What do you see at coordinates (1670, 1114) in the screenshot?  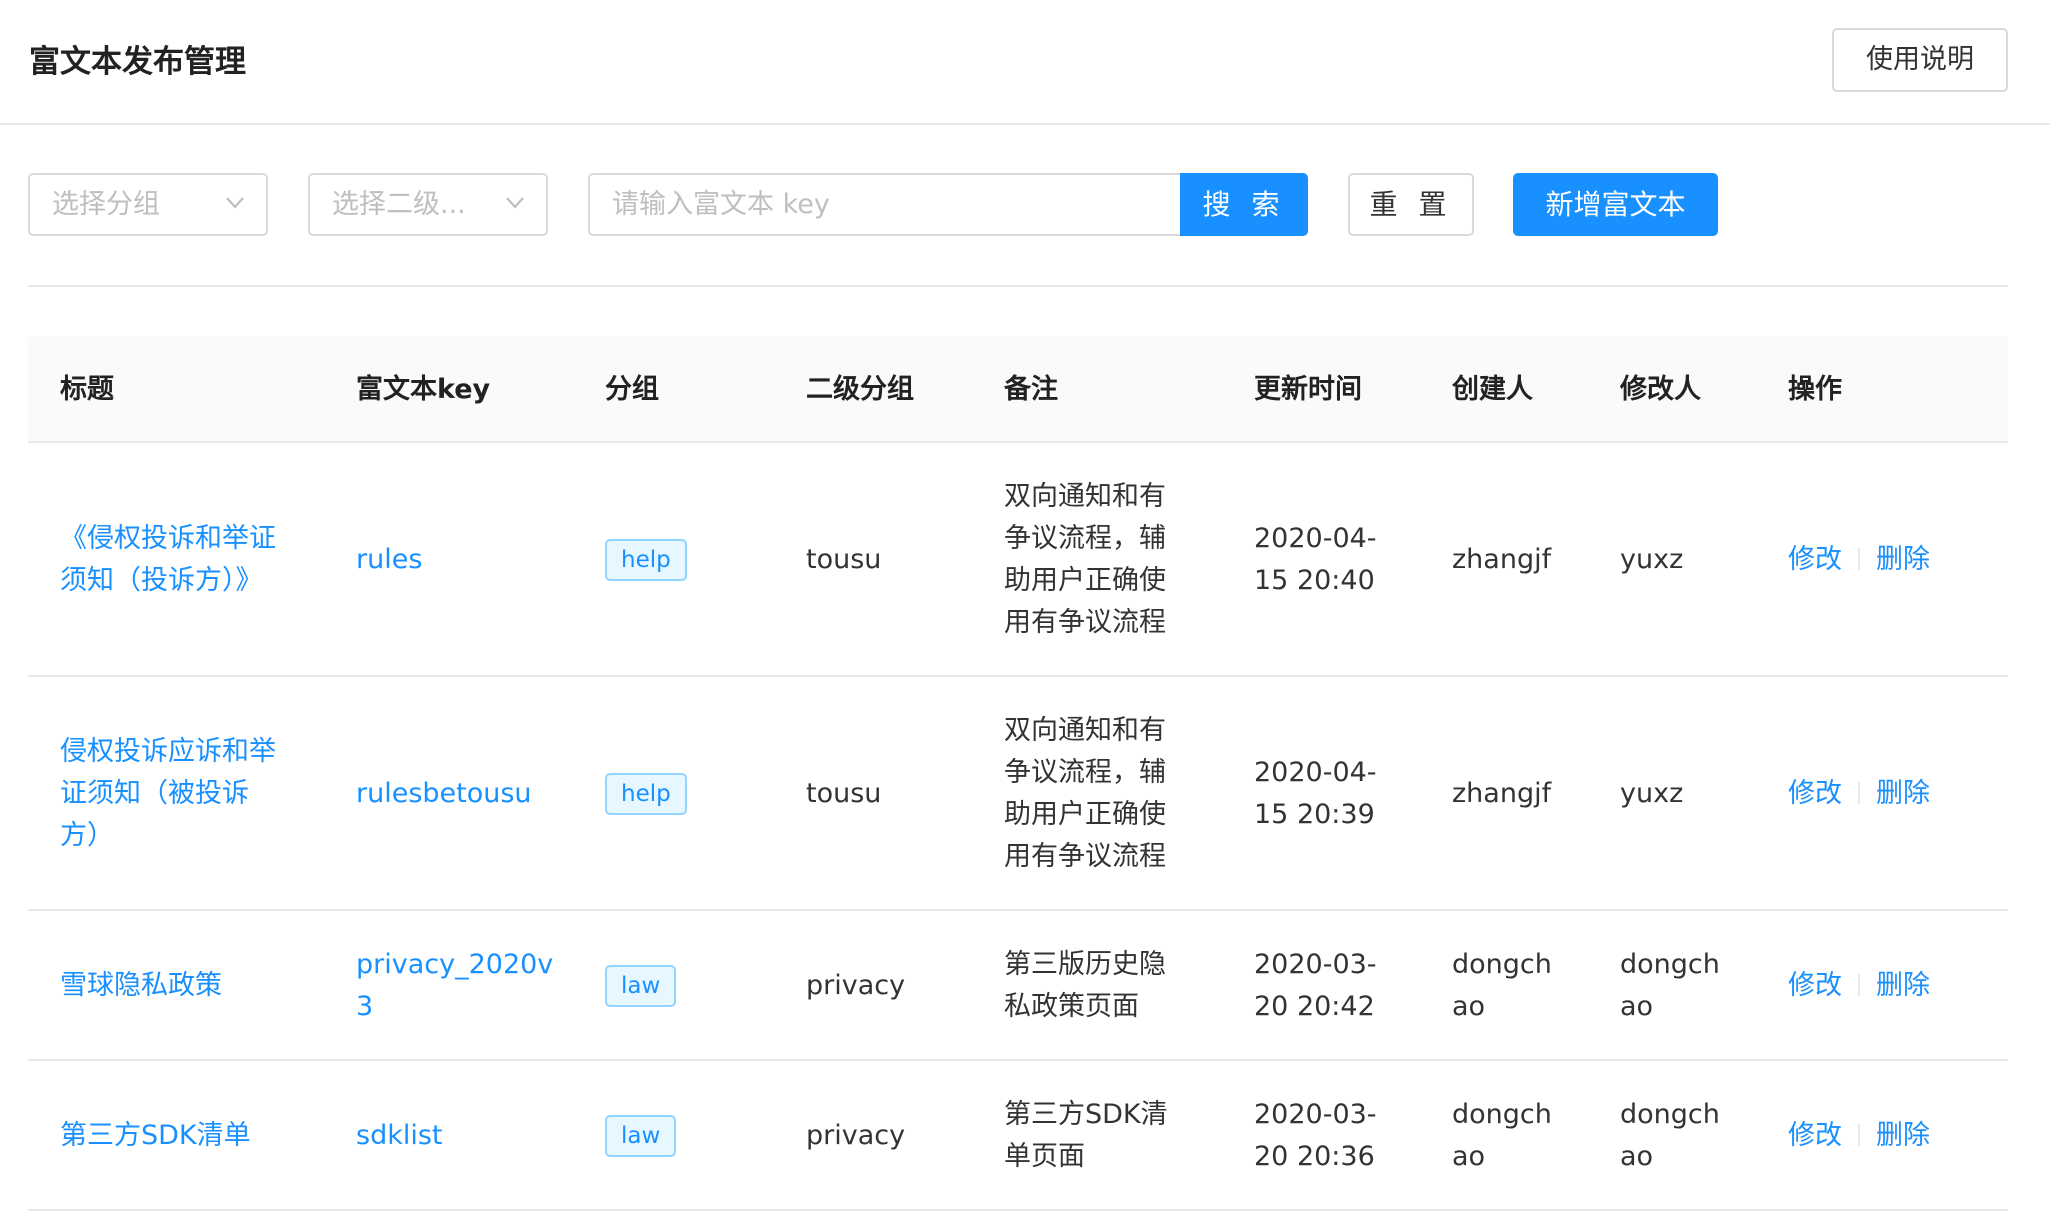 I see `modifier-cell-line: dongch` at bounding box center [1670, 1114].